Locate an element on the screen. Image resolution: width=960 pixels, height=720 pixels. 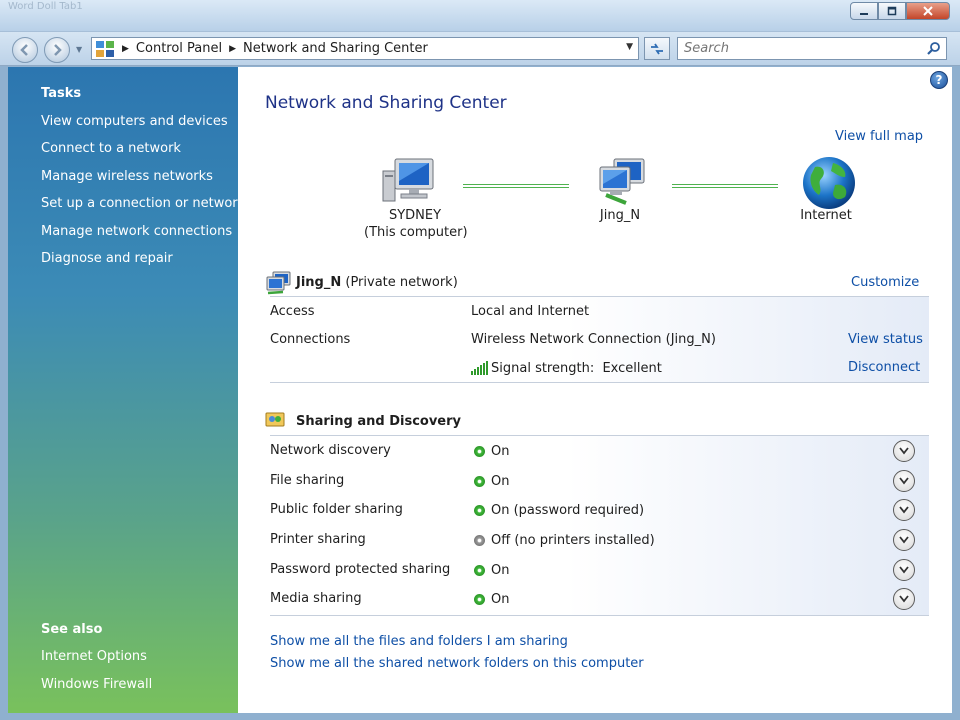
expand-network-discovery-button is located at coordinates (904, 451).